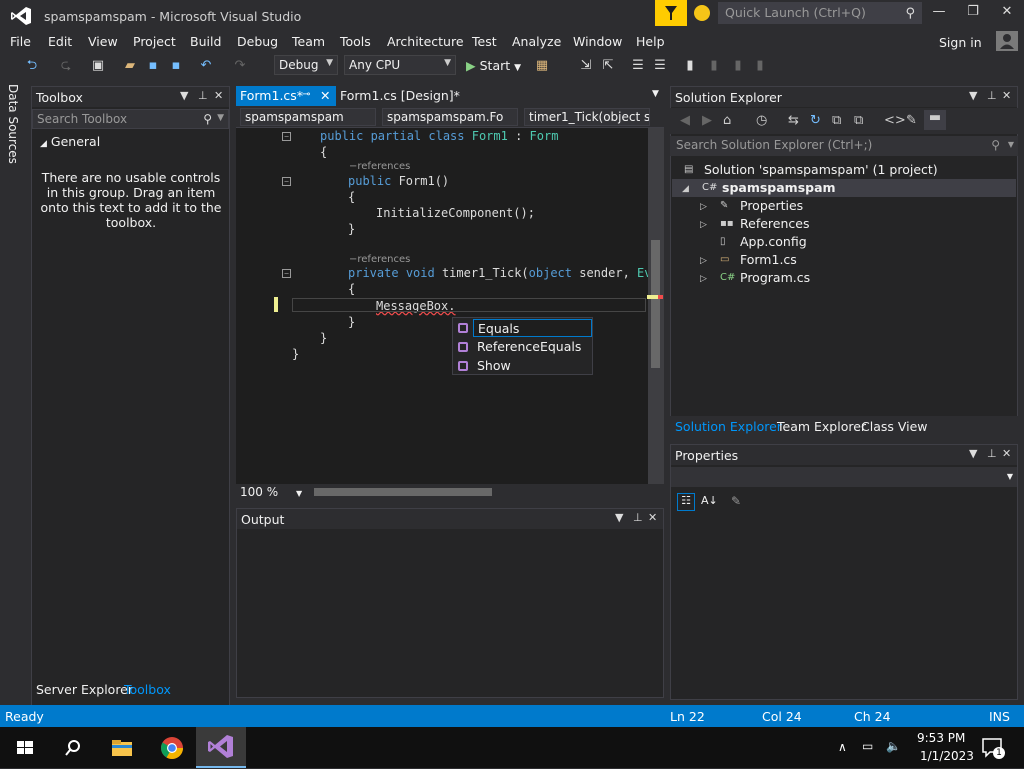 This screenshot has height=769, width=1024. Describe the element at coordinates (773, 241) in the screenshot. I see `tree-item-app-config: App.config` at that location.